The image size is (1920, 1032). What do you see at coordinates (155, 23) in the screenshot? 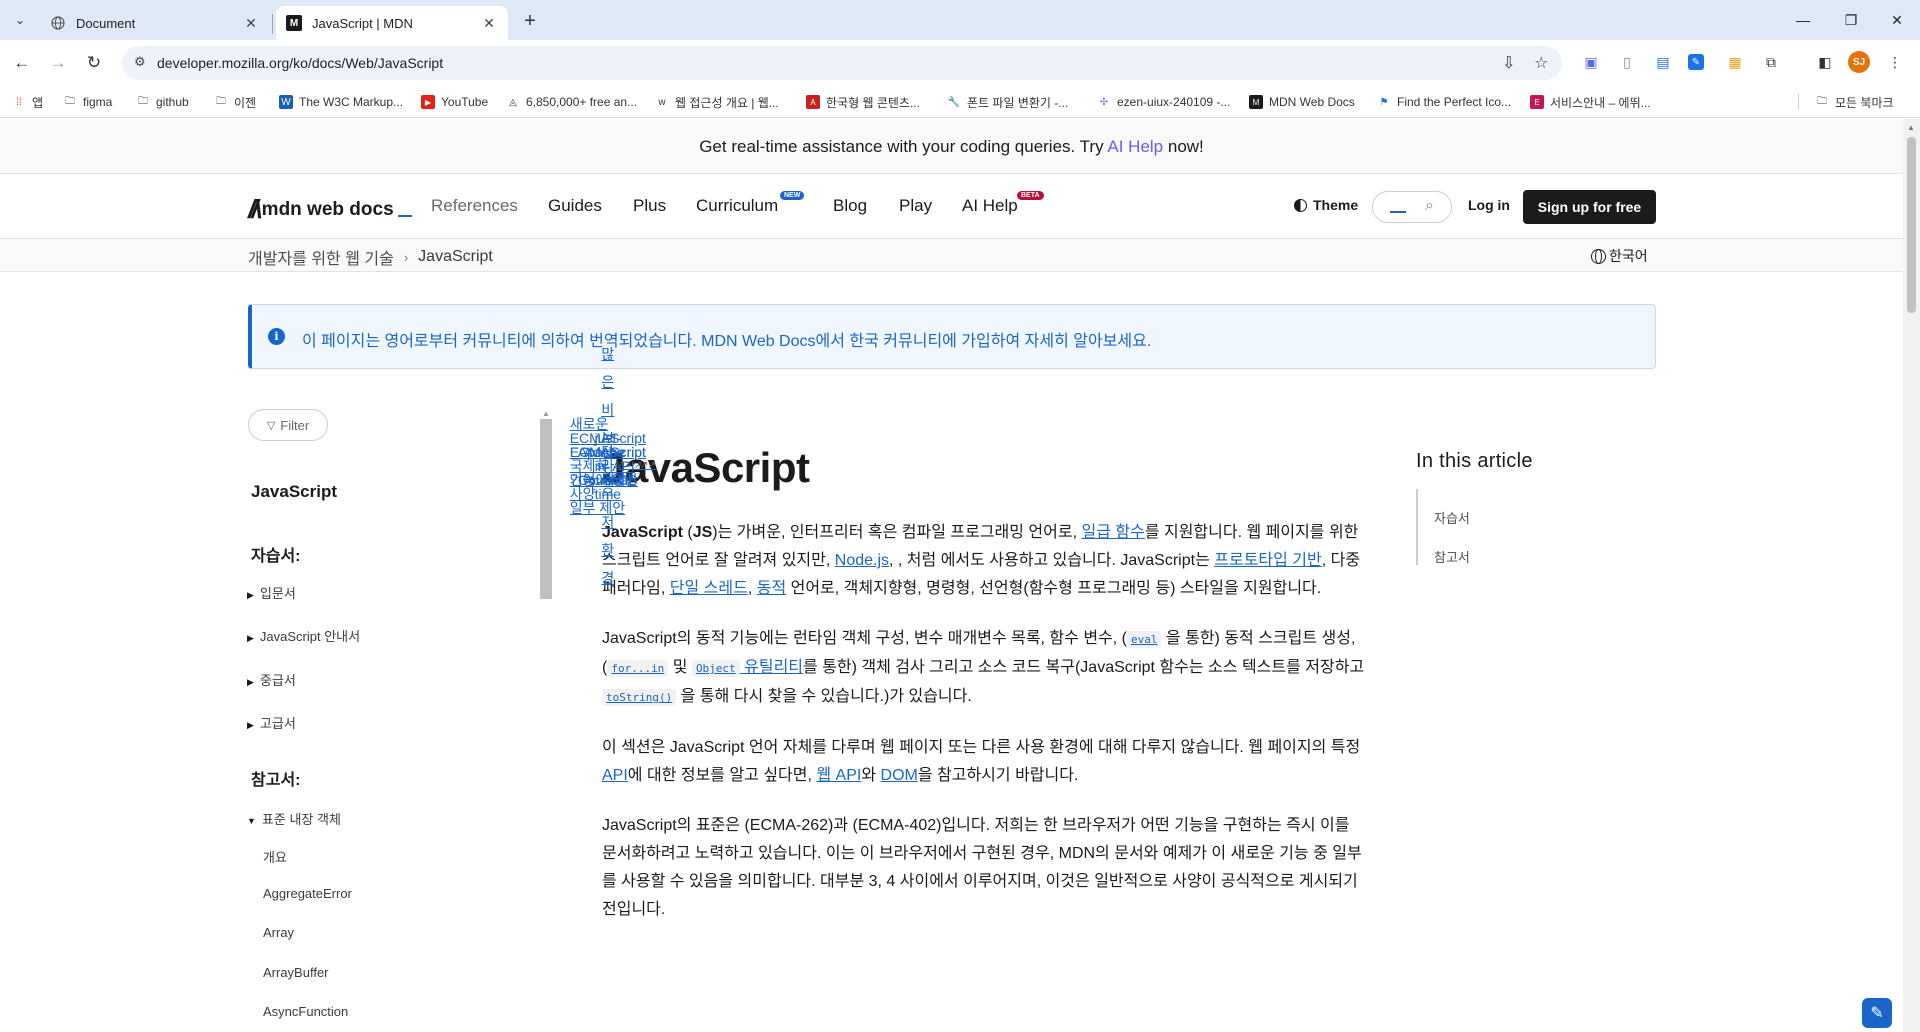
I see `tab-document: Document ✕` at bounding box center [155, 23].